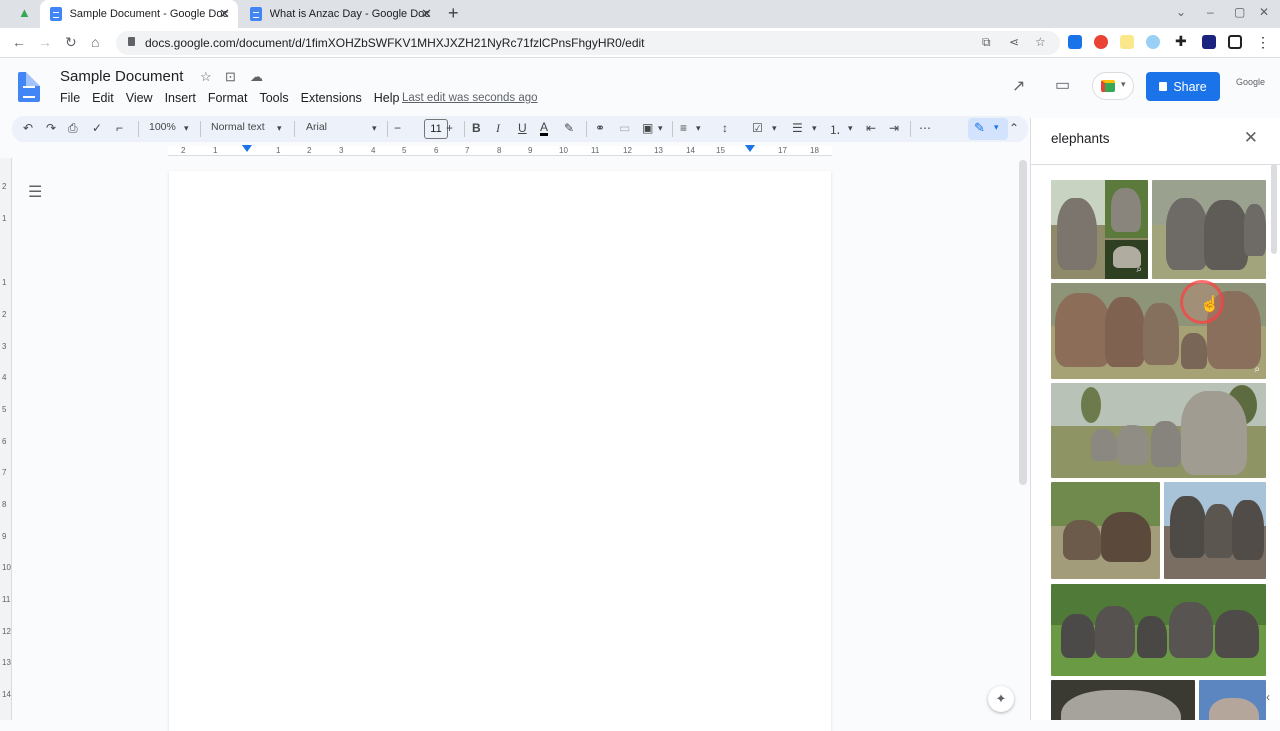 The height and width of the screenshot is (731, 1280). I want to click on docs-logo-icon, so click(29, 87).